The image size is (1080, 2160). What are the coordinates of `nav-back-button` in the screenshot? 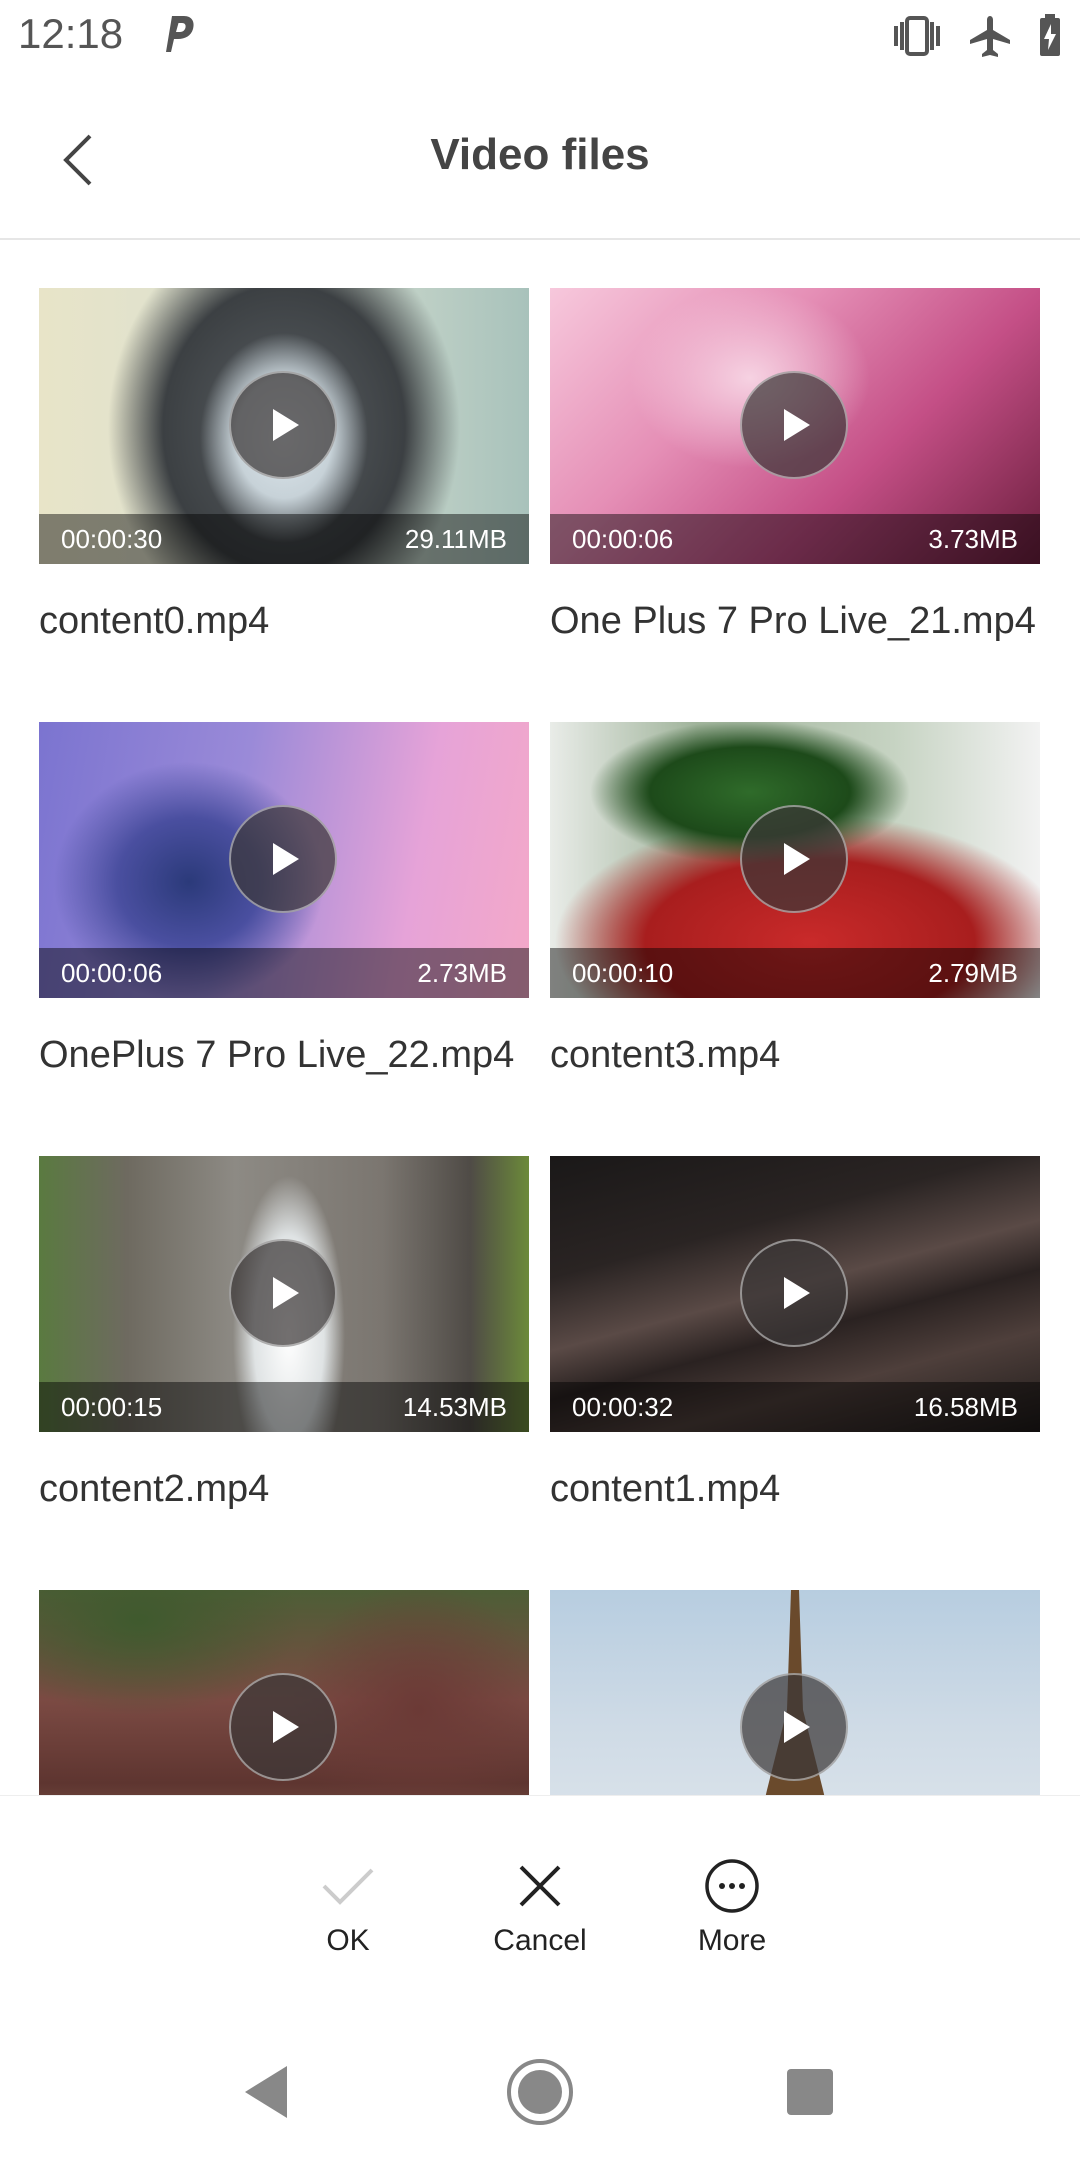 It's located at (266, 2092).